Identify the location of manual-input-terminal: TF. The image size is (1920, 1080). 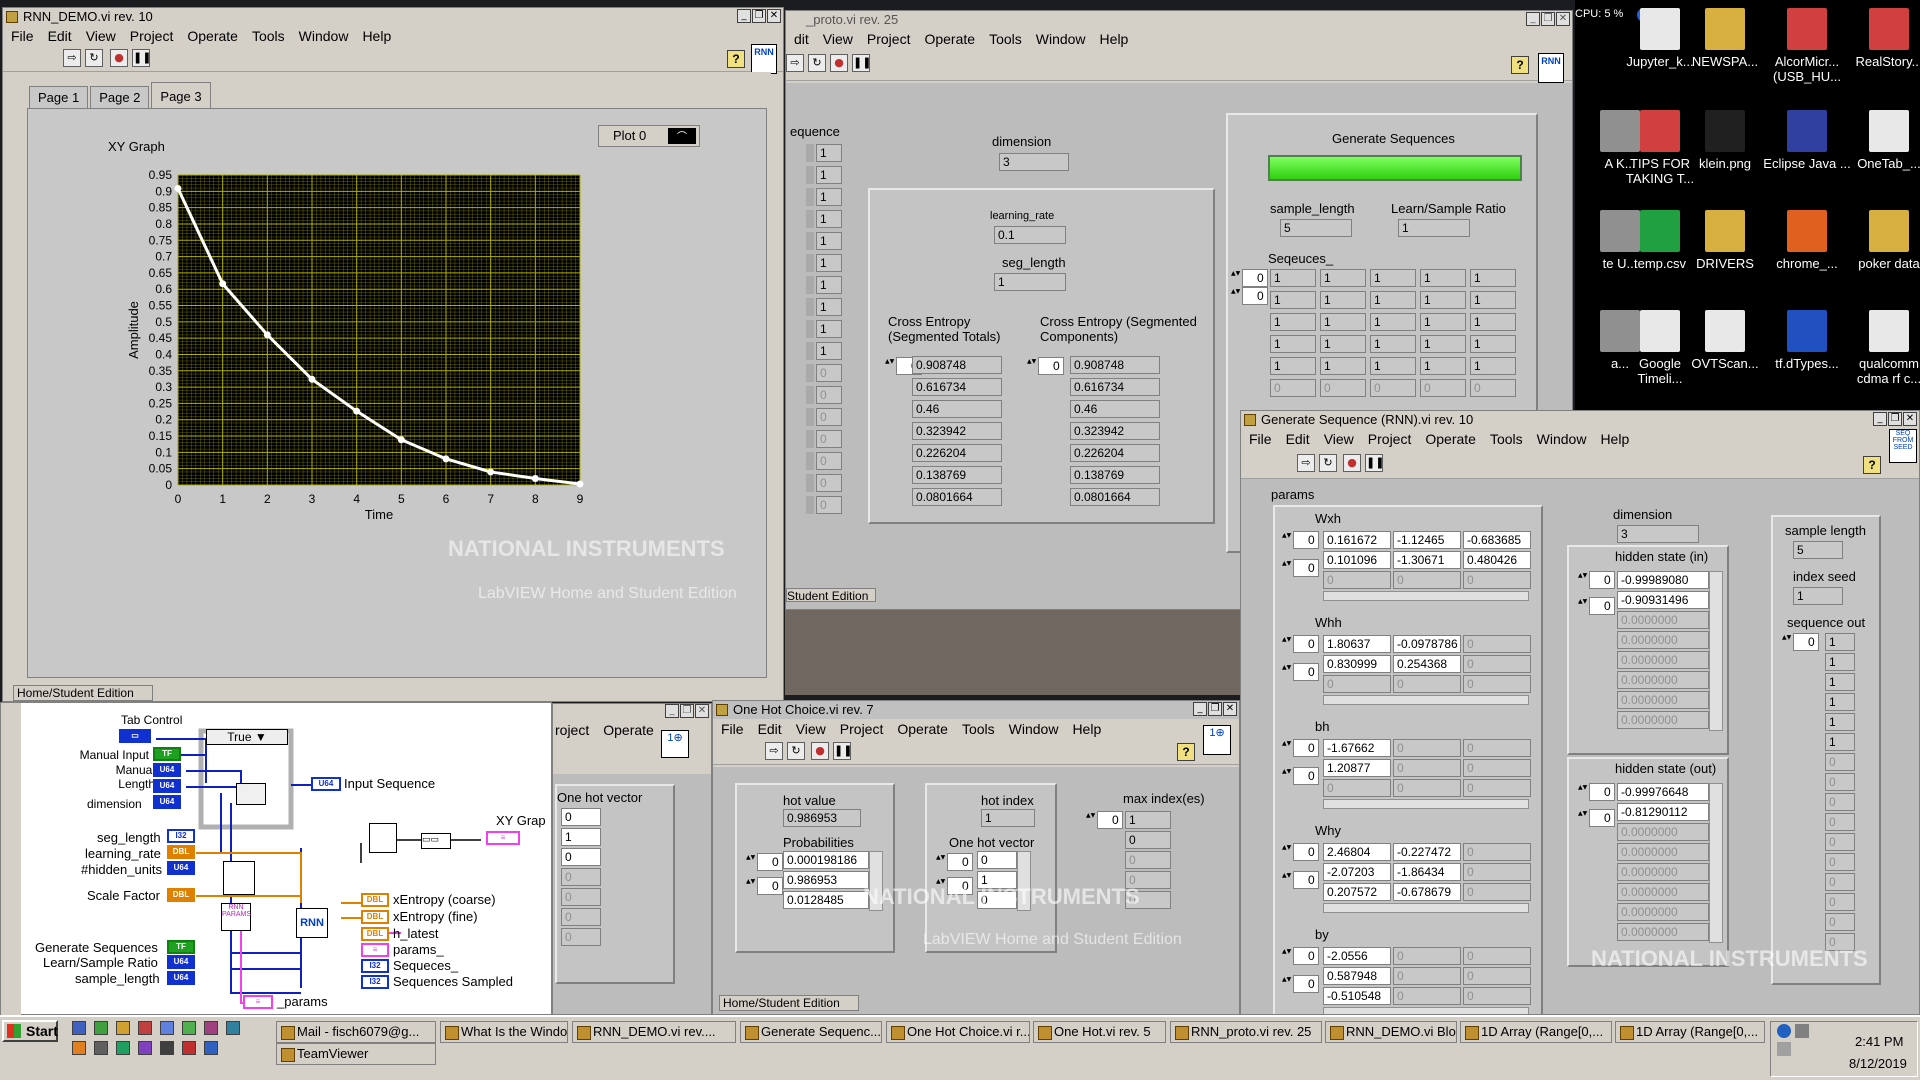
(167, 754).